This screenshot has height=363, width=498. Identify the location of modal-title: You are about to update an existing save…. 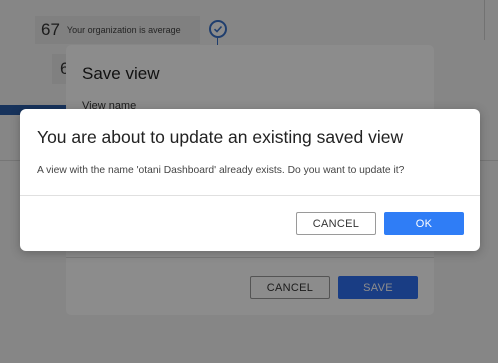
(220, 137).